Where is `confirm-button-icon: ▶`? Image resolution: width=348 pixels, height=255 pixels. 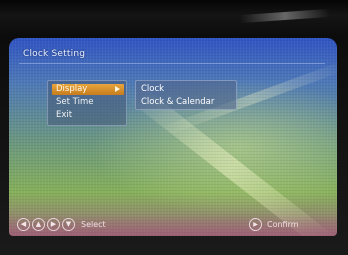 confirm-button-icon: ▶ is located at coordinates (255, 224).